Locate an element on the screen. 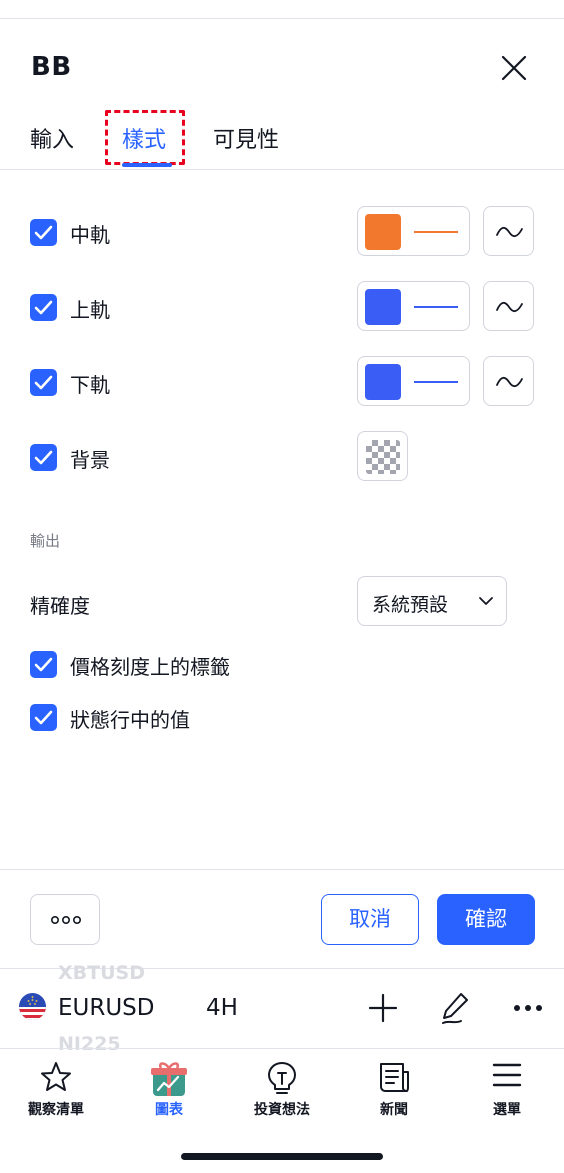 The height and width of the screenshot is (1173, 564). precision-label: 精確度 is located at coordinates (60, 606).